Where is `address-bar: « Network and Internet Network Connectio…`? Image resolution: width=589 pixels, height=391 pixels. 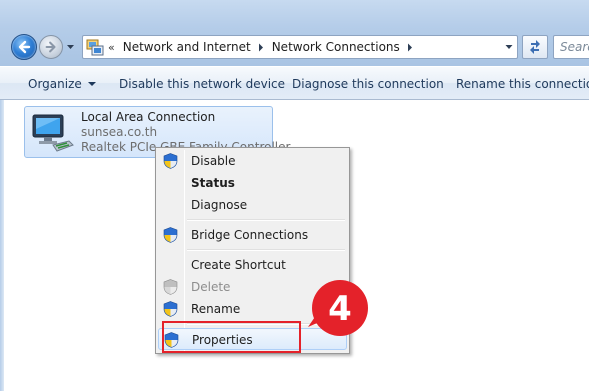 address-bar: « Network and Internet Network Connectio… is located at coordinates (300, 47).